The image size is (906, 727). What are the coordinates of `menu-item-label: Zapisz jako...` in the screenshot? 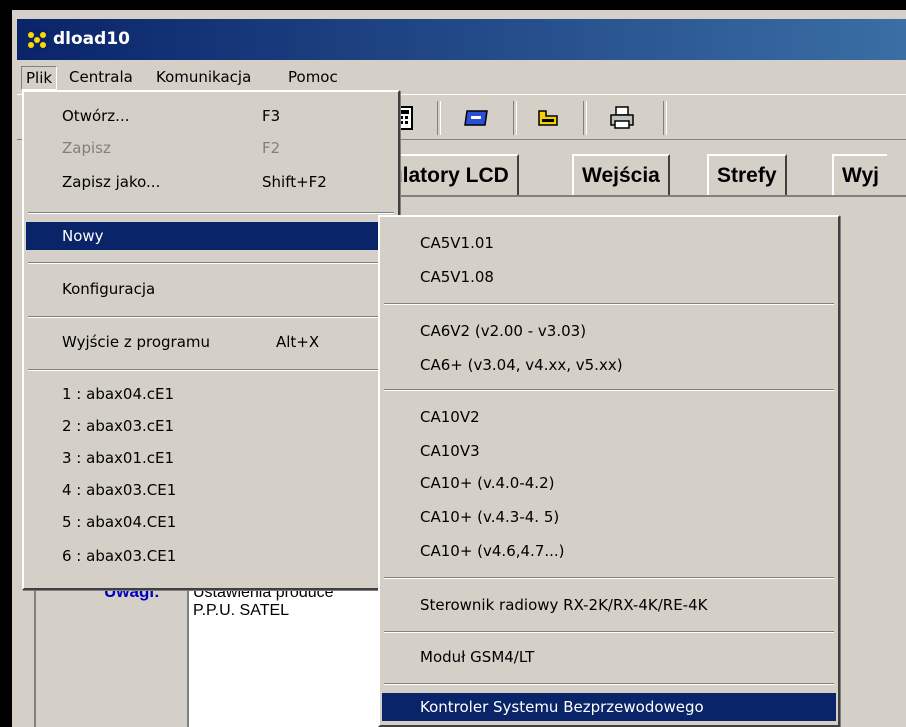 It's located at (111, 182).